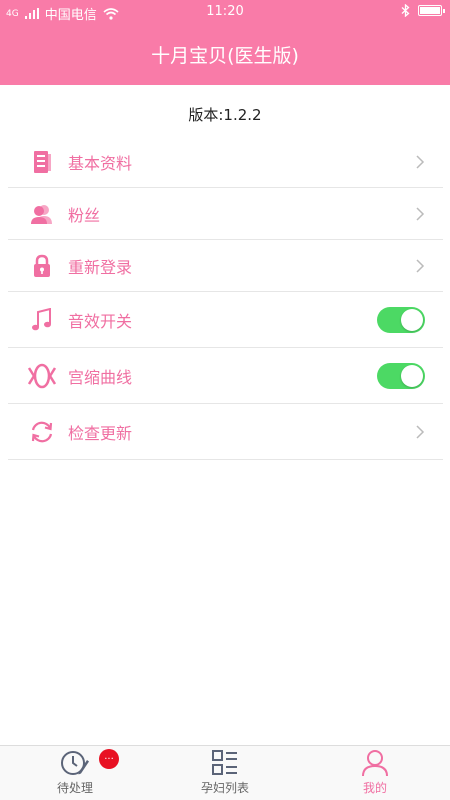 Image resolution: width=450 pixels, height=800 pixels. I want to click on menu-item-fans: 粉丝, so click(225, 214).